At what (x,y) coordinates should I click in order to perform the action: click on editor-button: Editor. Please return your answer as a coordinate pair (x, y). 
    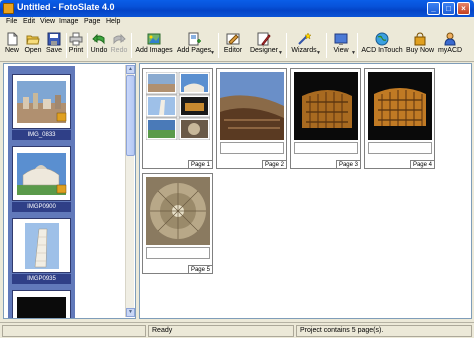
    Looking at the image, I should click on (233, 45).